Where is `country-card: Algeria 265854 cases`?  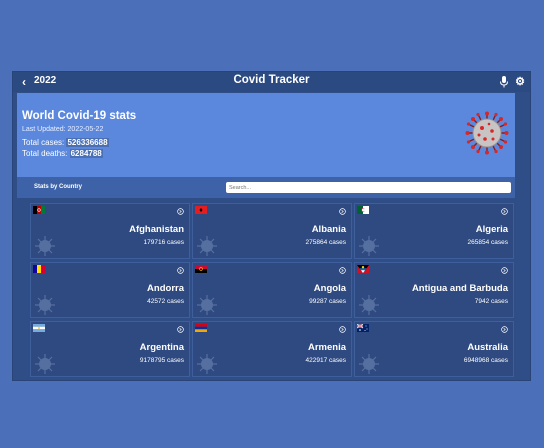 country-card: Algeria 265854 cases is located at coordinates (434, 231).